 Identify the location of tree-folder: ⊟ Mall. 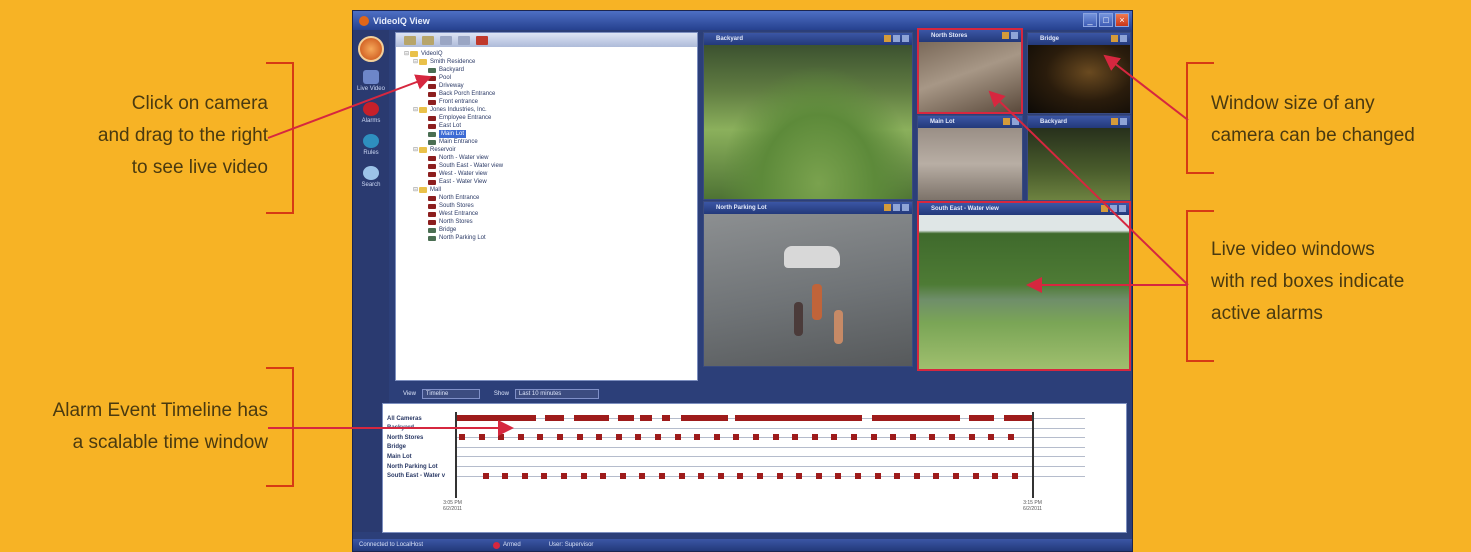
(550, 190).